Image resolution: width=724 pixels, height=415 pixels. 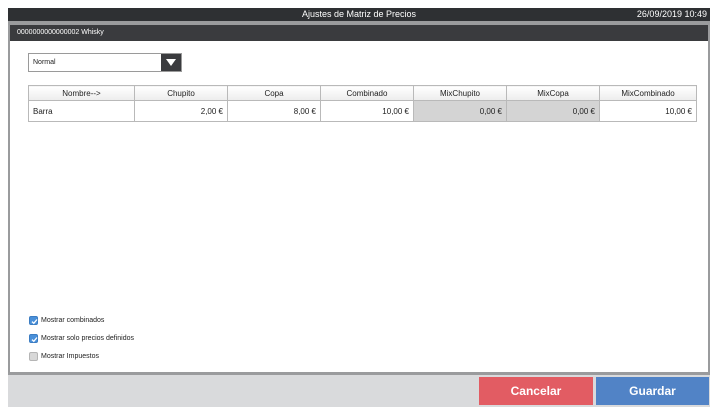 I want to click on datetime-display: 26/09/2019 10:49, so click(x=671, y=14).